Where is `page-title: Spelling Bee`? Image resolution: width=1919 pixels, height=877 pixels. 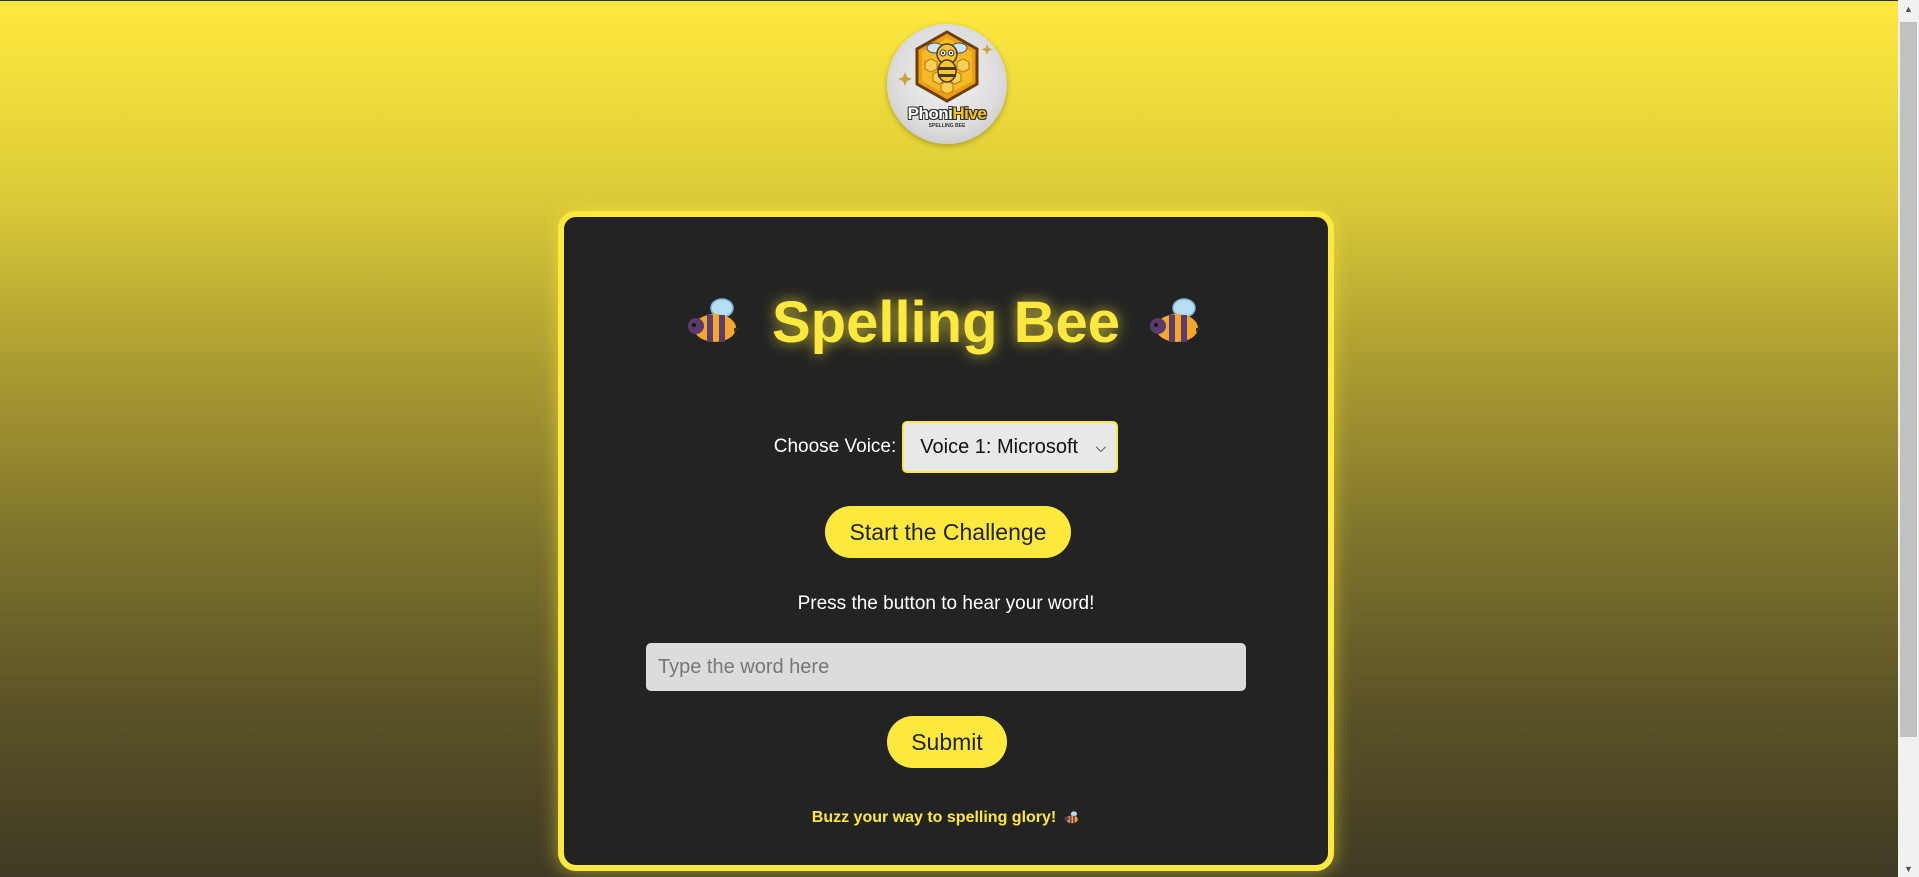
page-title: Spelling Bee is located at coordinates (946, 322).